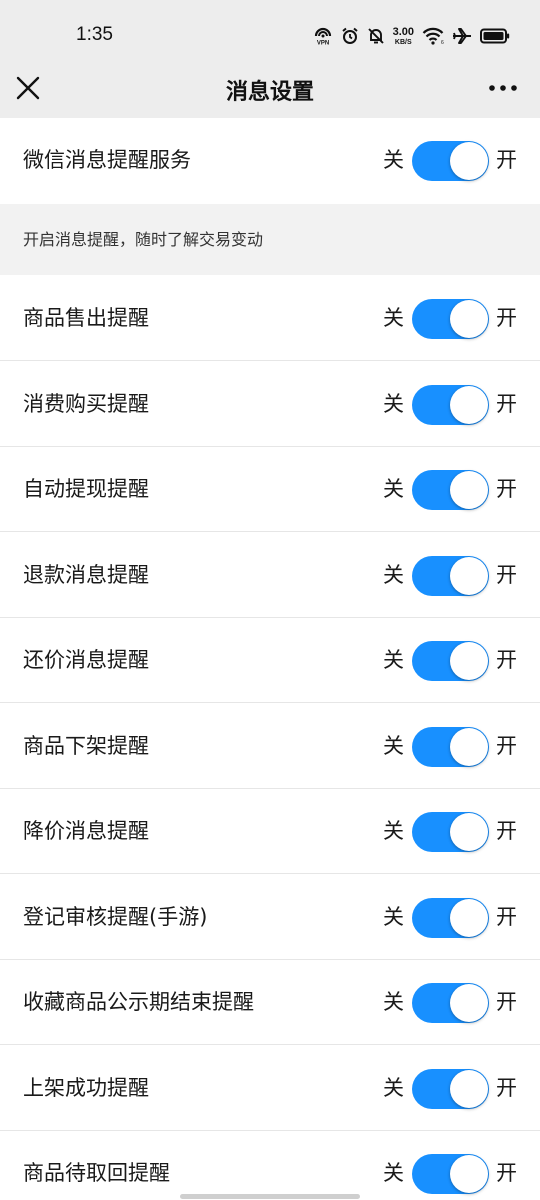 The width and height of the screenshot is (540, 1200). Describe the element at coordinates (323, 36) in the screenshot. I see `vpn-icon: VPN` at that location.